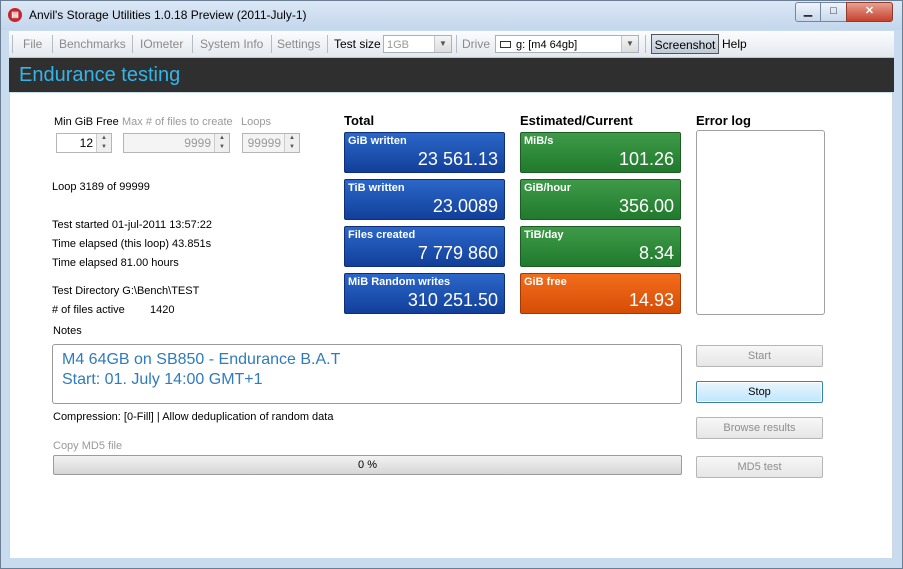 The width and height of the screenshot is (903, 569). I want to click on stop-button: Stop, so click(759, 392).